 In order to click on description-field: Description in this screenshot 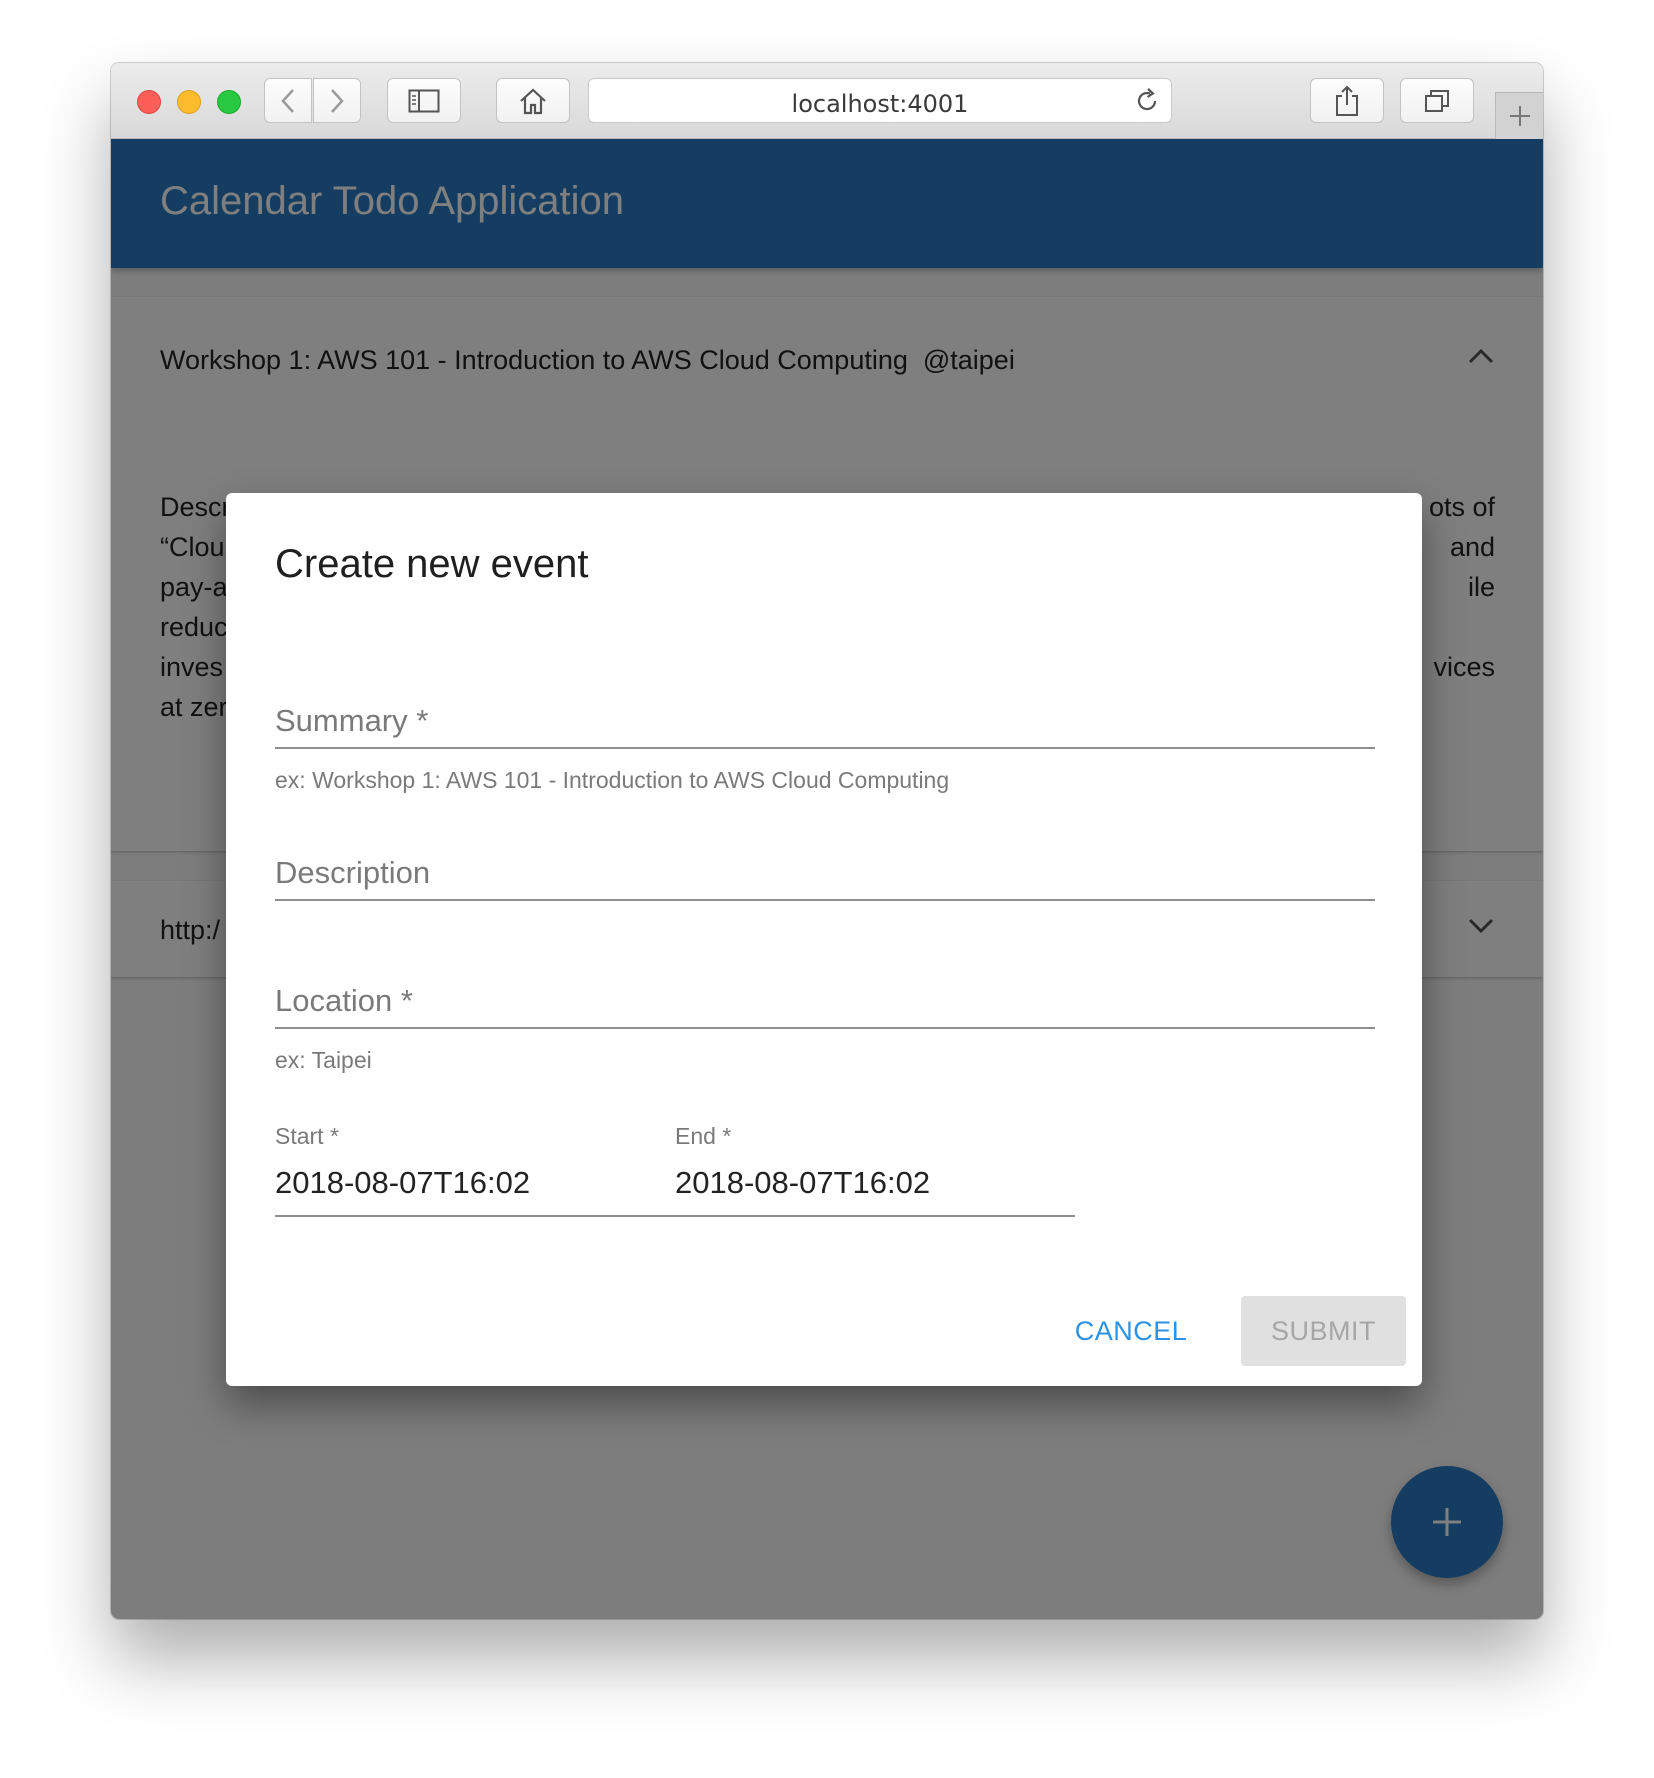, I will do `click(825, 885)`.